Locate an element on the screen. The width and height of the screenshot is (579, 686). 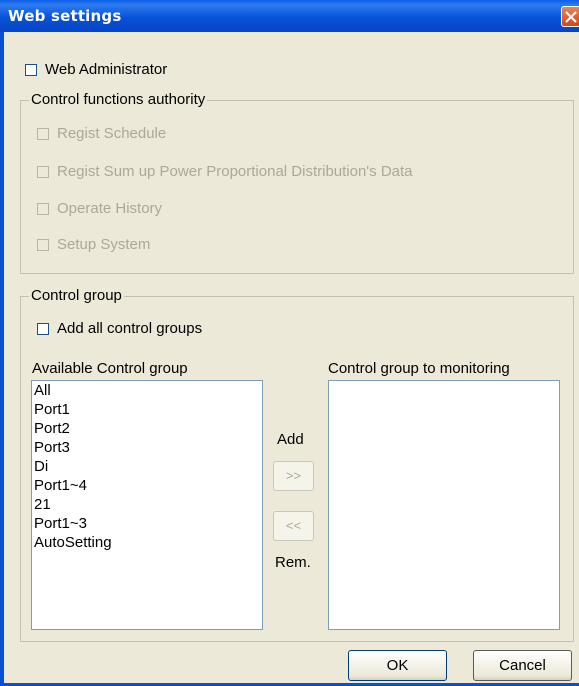
title-bar: Web settings is located at coordinates (289, 16).